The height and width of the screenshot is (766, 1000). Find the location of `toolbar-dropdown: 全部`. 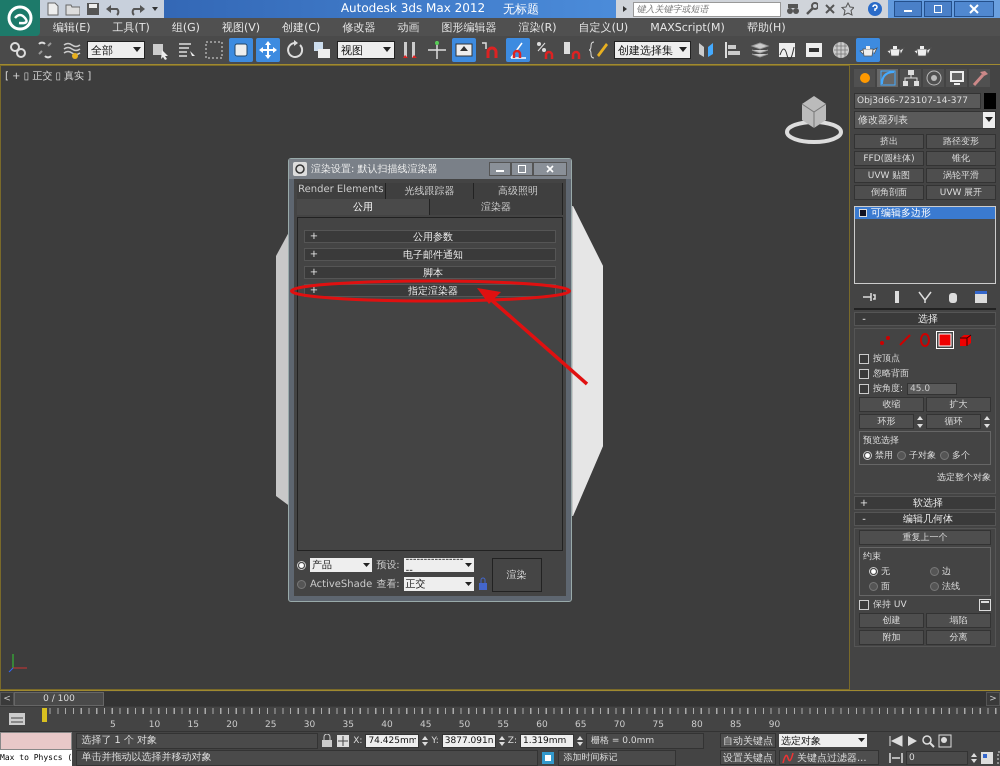

toolbar-dropdown: 全部 is located at coordinates (116, 50).